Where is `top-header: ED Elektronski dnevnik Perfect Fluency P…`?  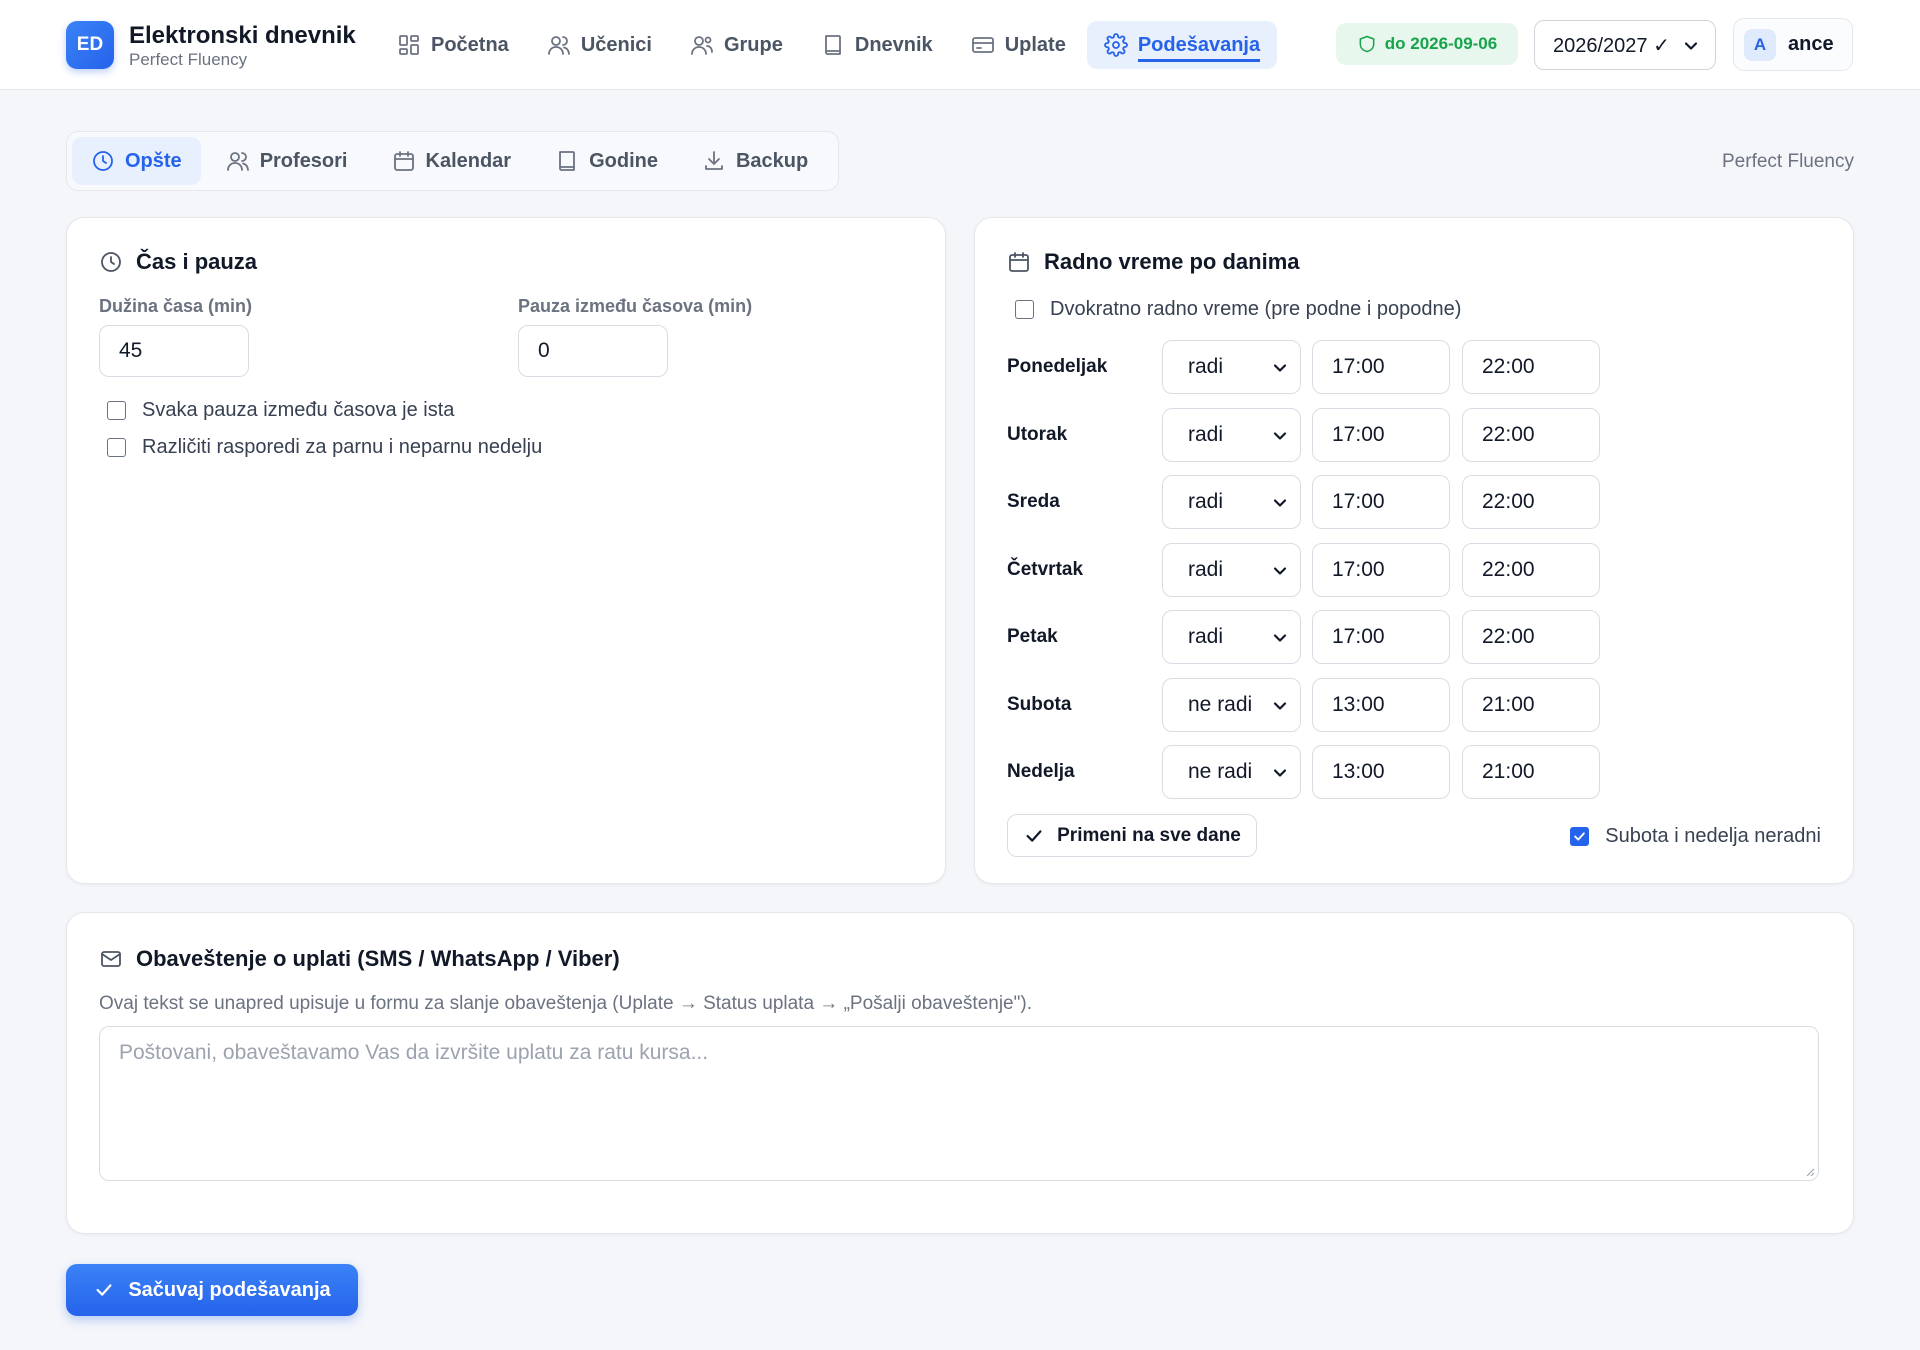 top-header: ED Elektronski dnevnik Perfect Fluency P… is located at coordinates (960, 45).